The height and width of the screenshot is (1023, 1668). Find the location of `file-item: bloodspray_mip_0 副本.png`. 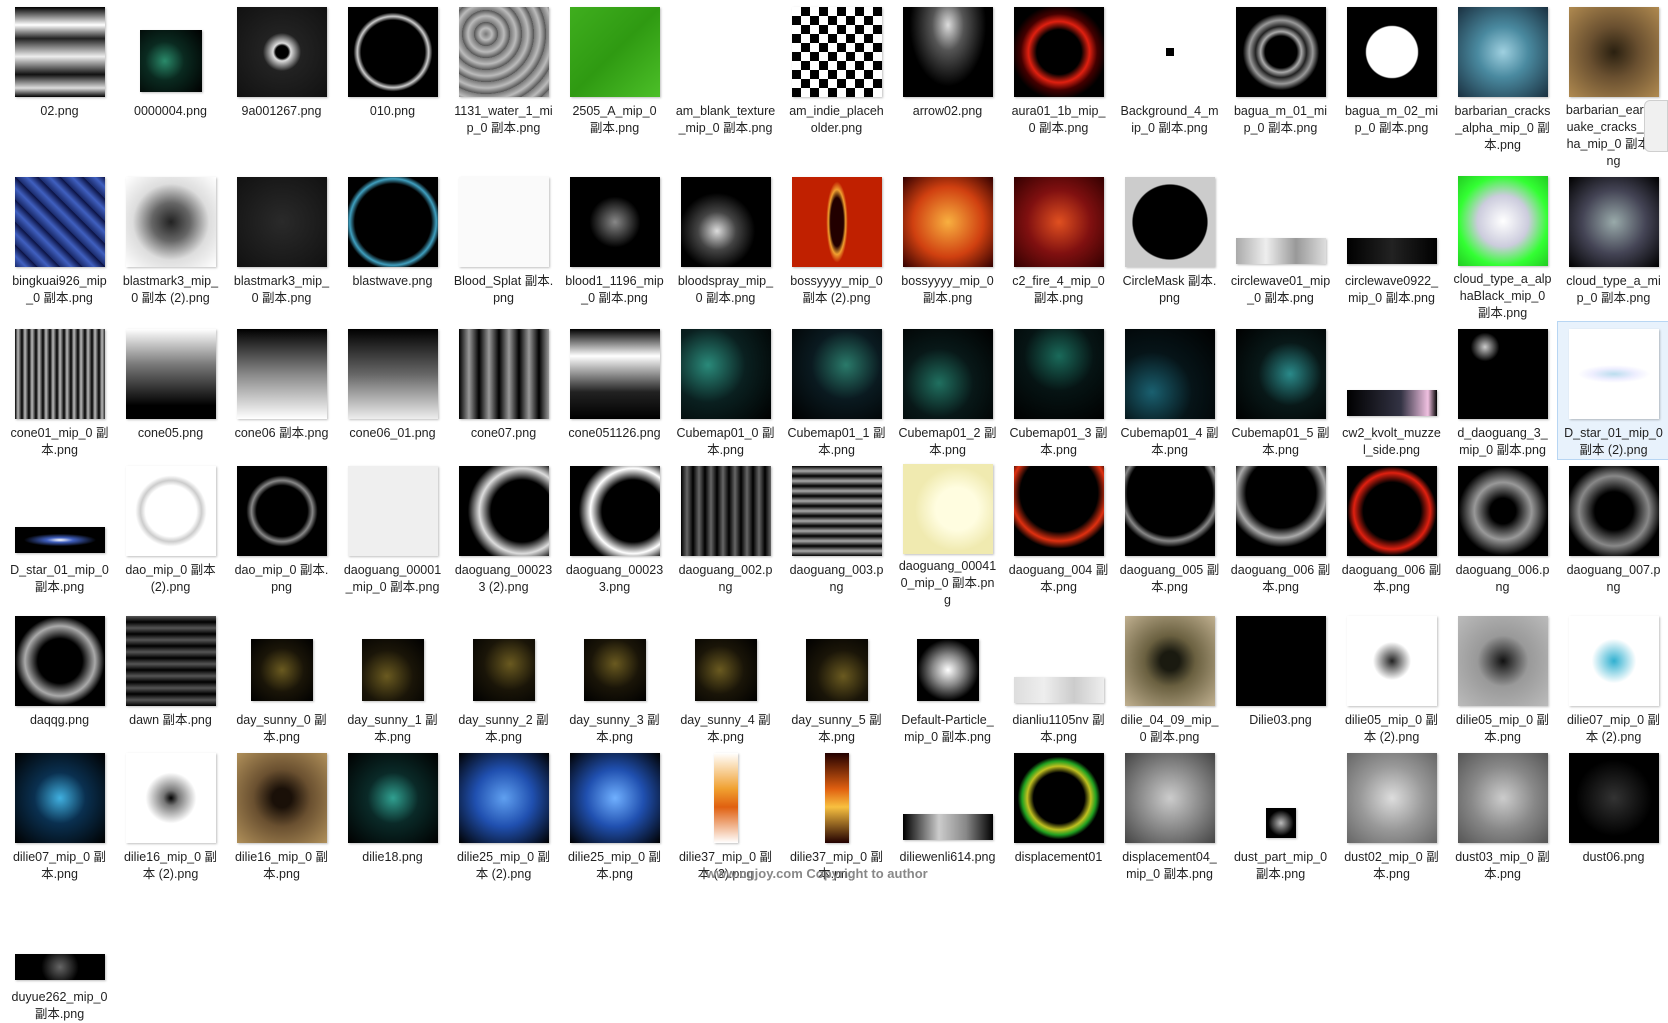

file-item: bloodspray_mip_0 副本.png is located at coordinates (725, 246).